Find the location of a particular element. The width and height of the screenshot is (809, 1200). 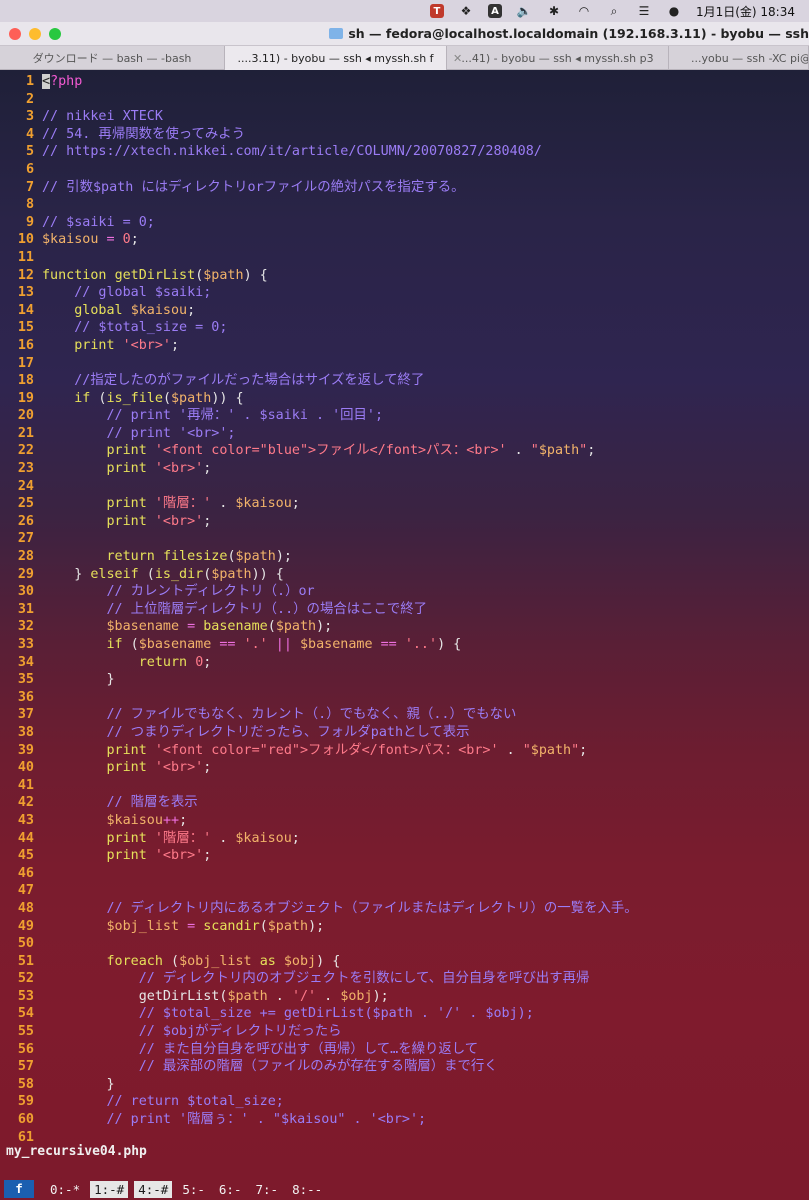

line-number: 47 is located at coordinates (25, 891).